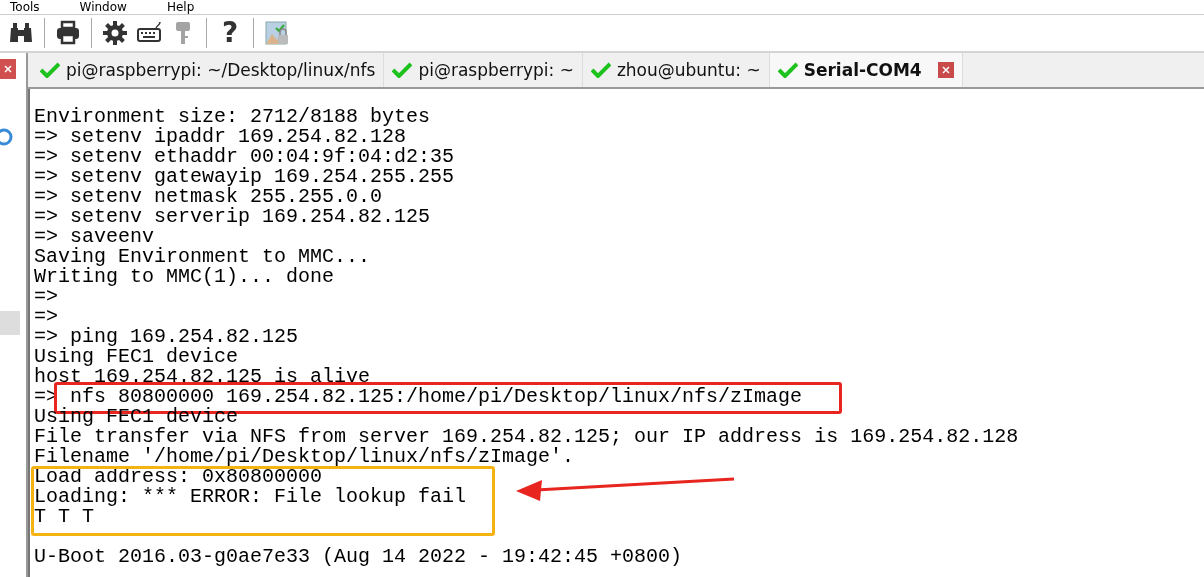 This screenshot has height=577, width=1204. I want to click on ring-icon, so click(7, 137).